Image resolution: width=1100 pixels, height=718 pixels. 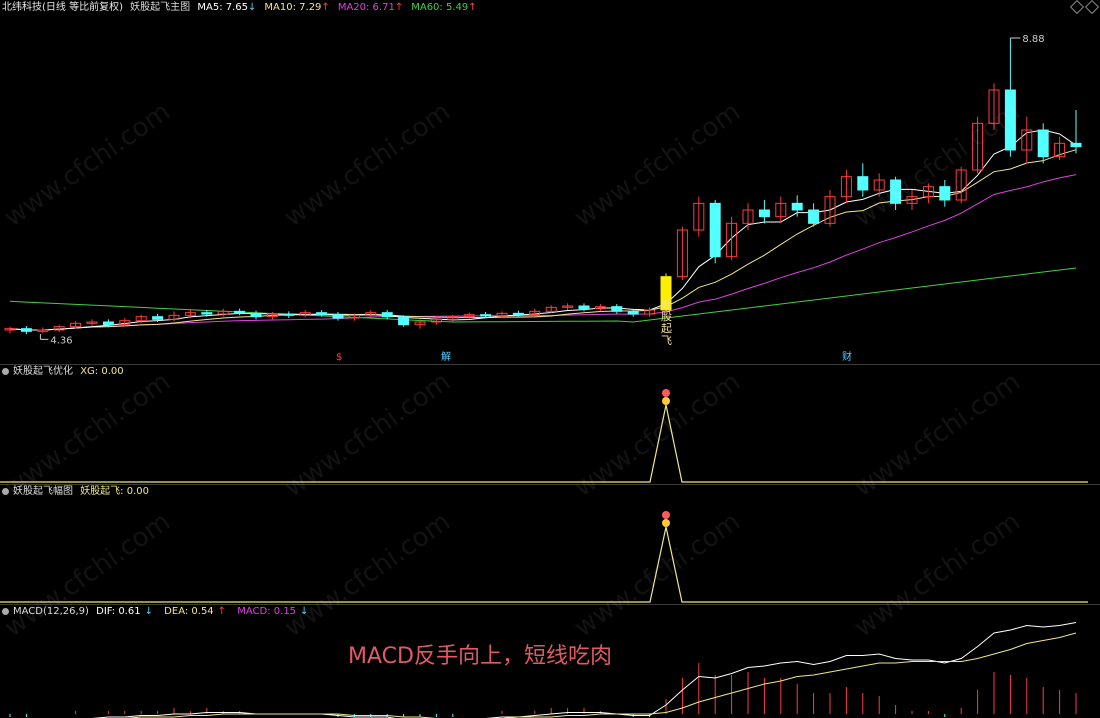 I want to click on event-marker: 解, so click(x=446, y=356).